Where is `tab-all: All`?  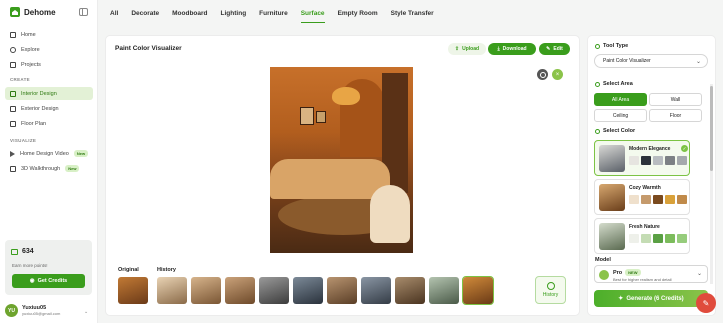 tab-all: All is located at coordinates (114, 13).